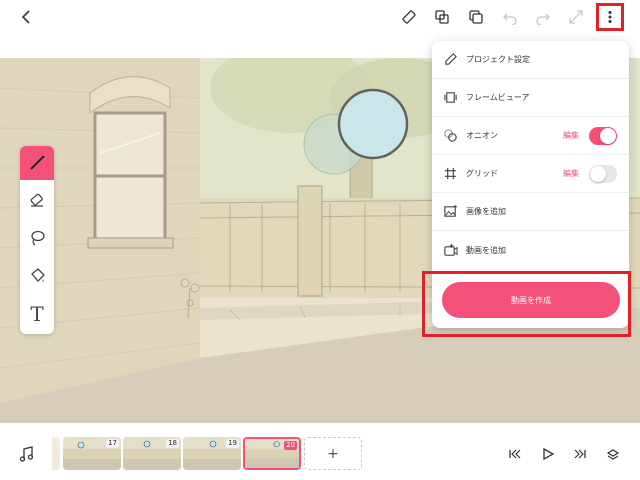  Describe the element at coordinates (450, 212) in the screenshot. I see `add-image-icon` at that location.